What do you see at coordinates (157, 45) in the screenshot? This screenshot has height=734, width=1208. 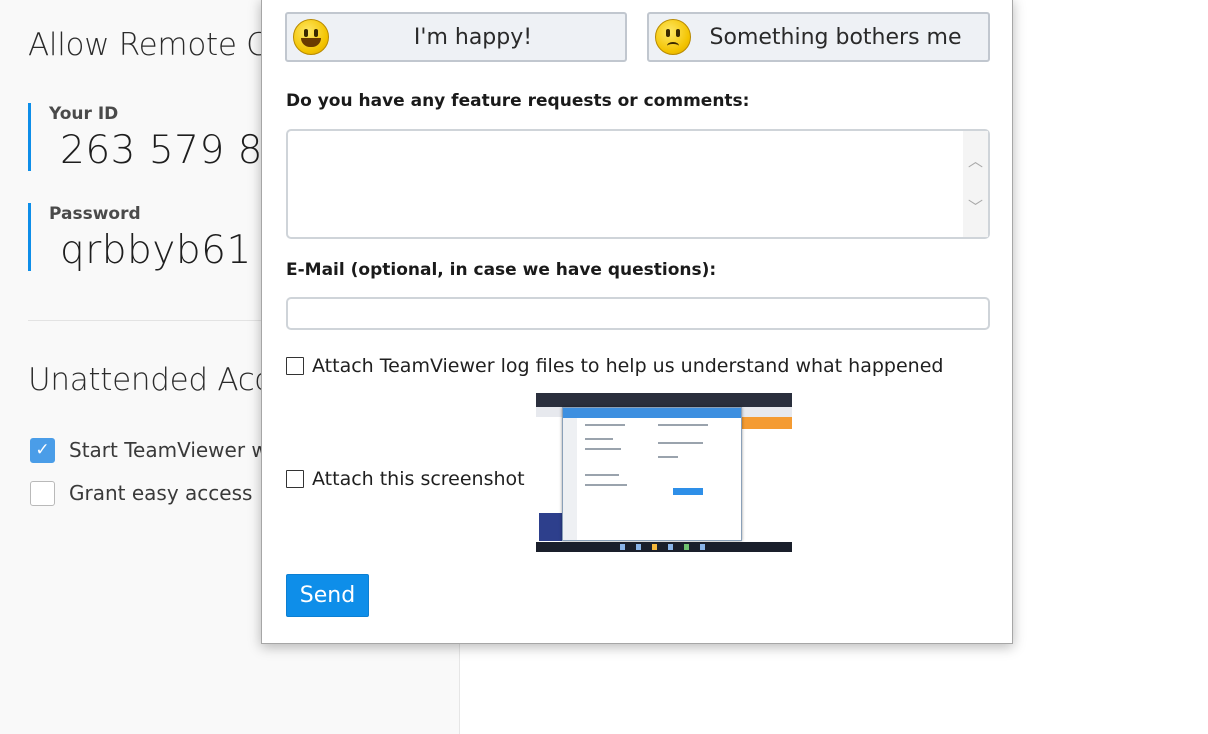 I see `allow-remote-control-title: Allow Remote Co` at bounding box center [157, 45].